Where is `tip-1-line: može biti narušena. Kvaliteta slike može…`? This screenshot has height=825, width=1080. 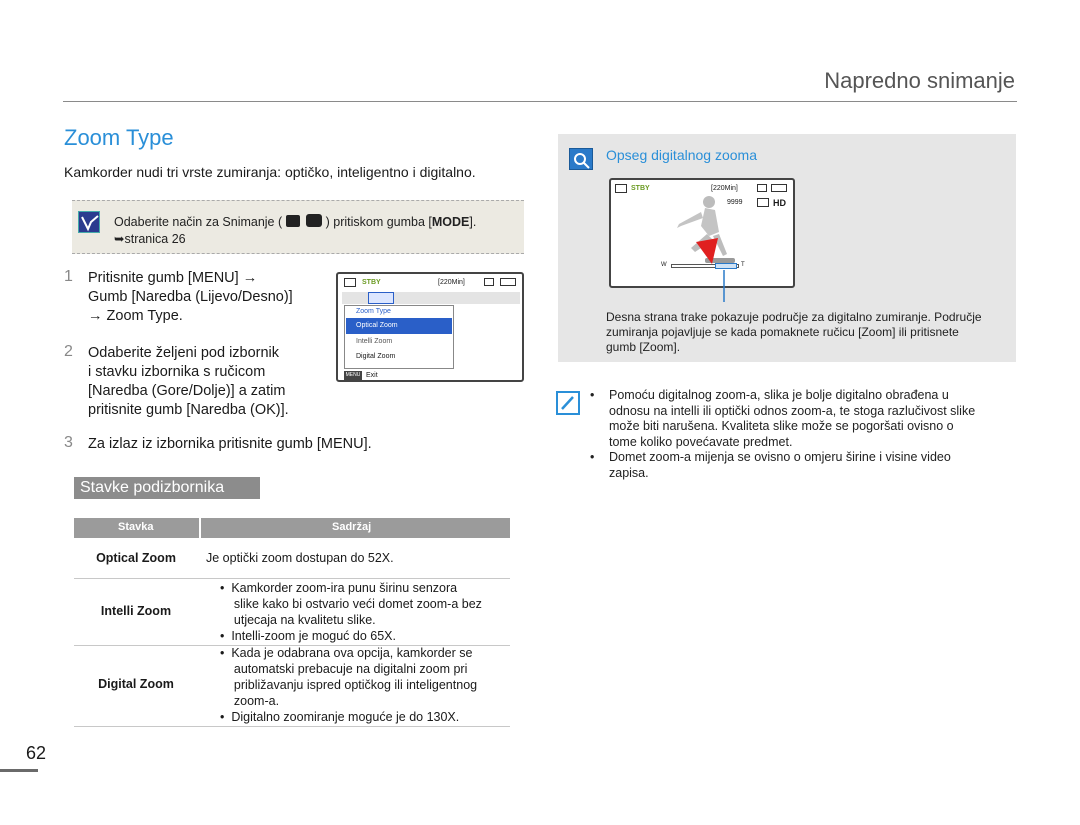
tip-1-line: može biti narušena. Kvaliteta slike može… is located at coordinates (781, 426).